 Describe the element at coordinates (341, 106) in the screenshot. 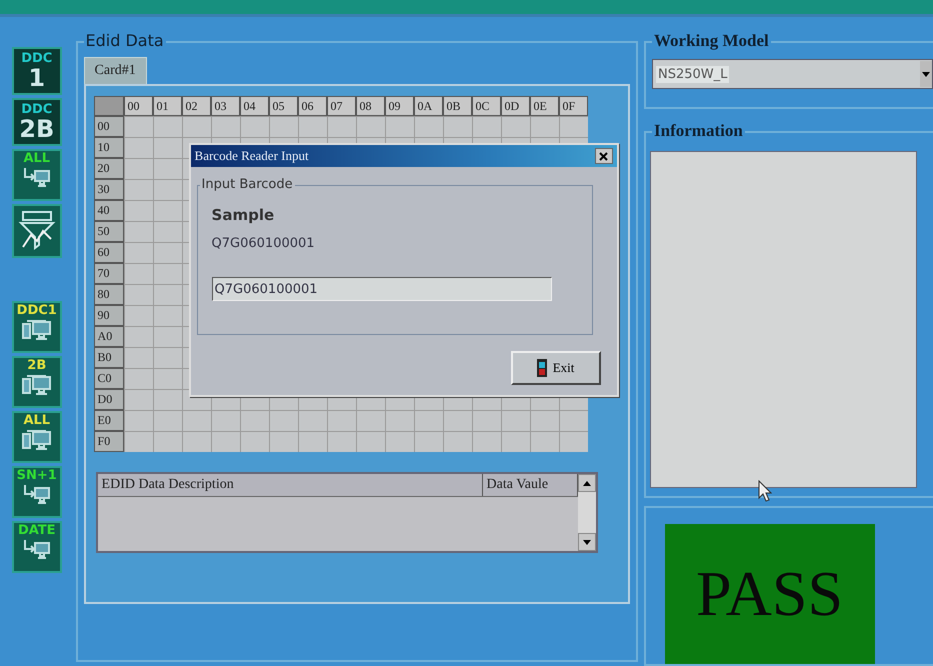

I see `column-header: 07` at that location.